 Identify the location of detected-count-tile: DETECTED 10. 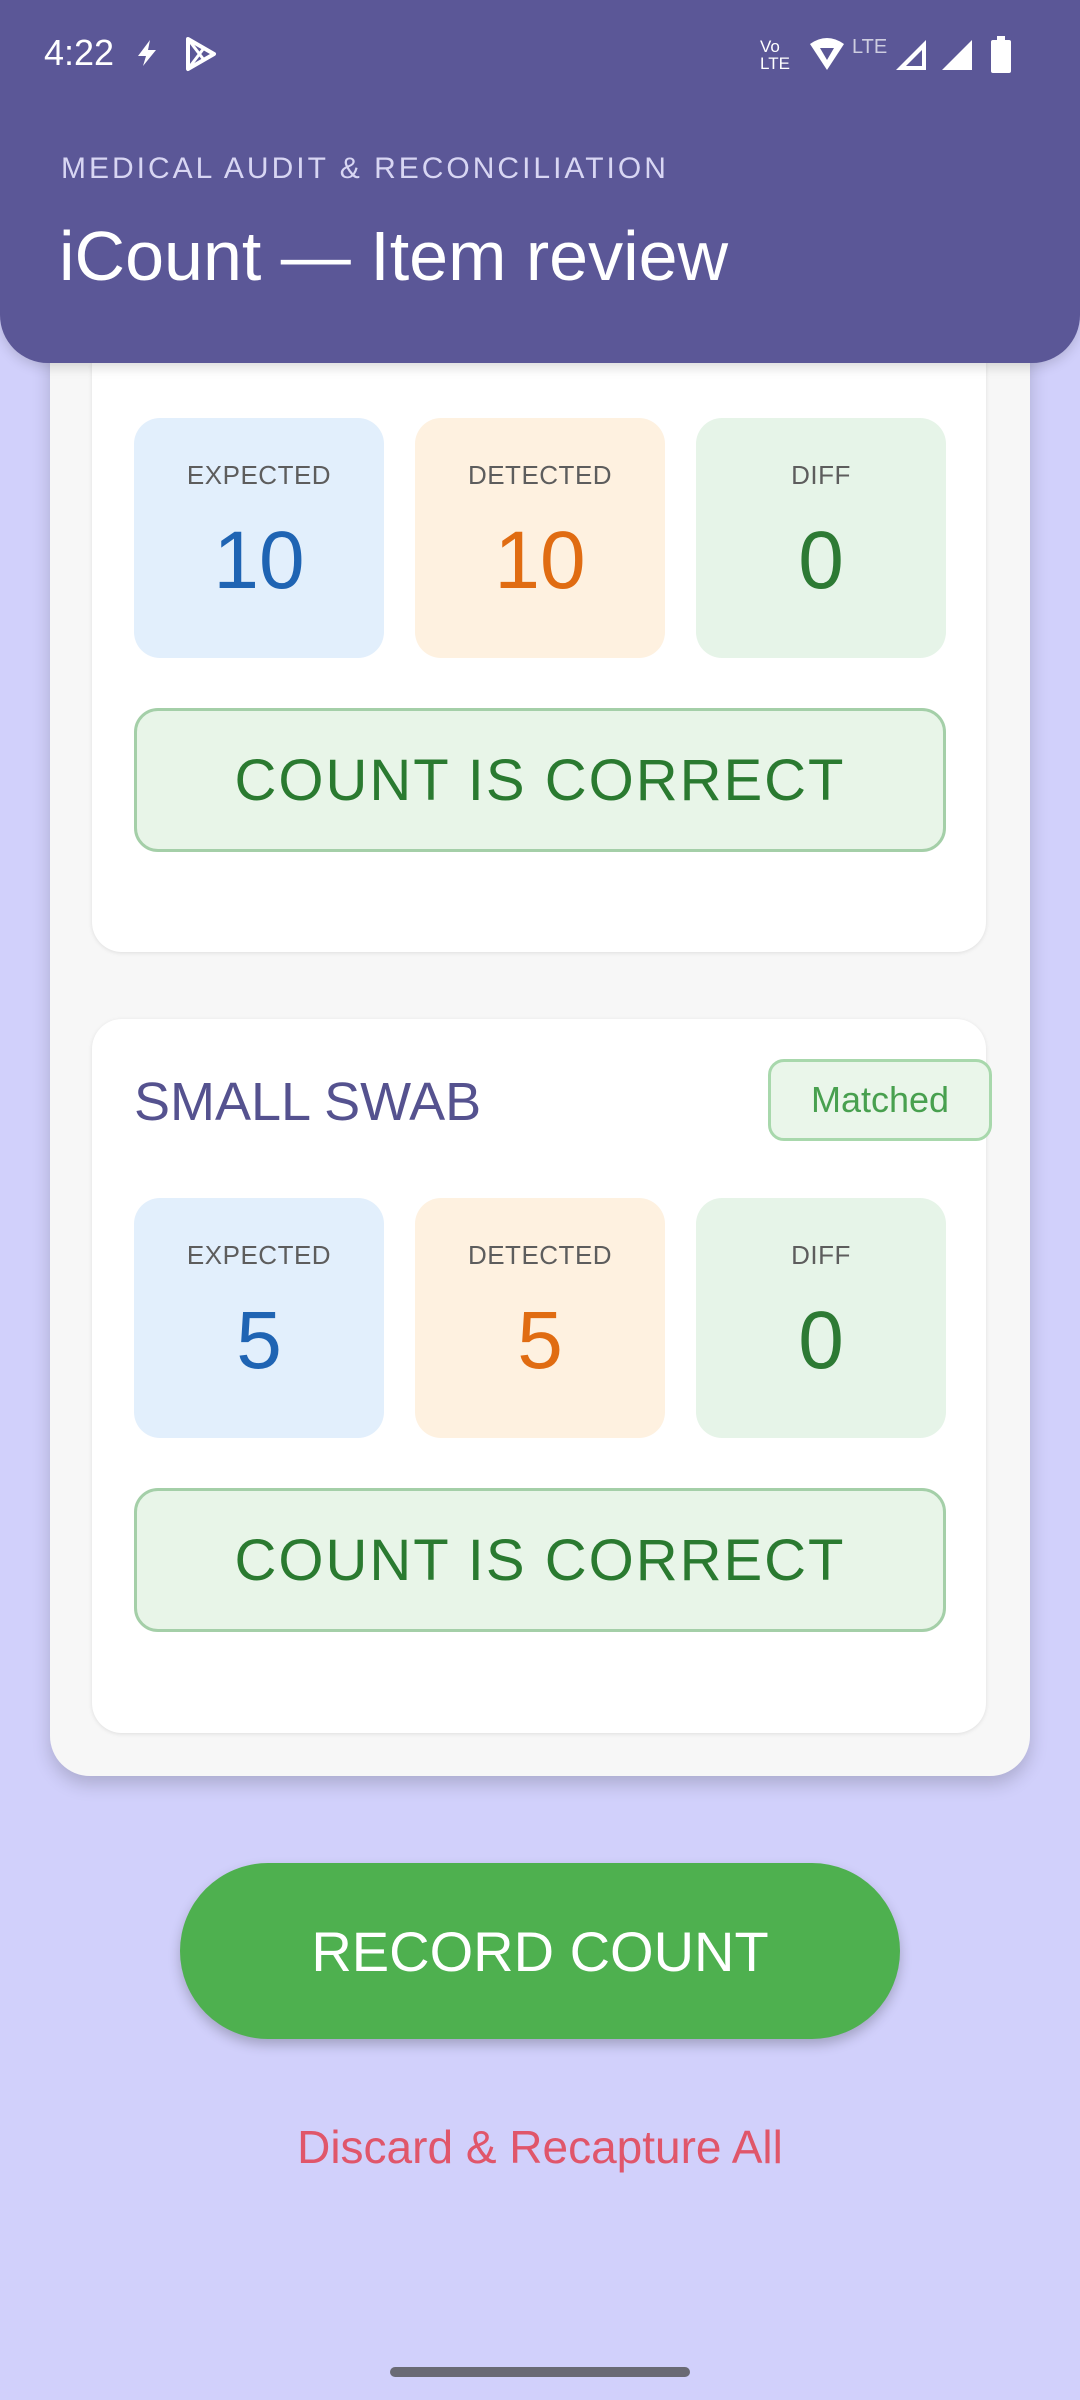
(540, 538).